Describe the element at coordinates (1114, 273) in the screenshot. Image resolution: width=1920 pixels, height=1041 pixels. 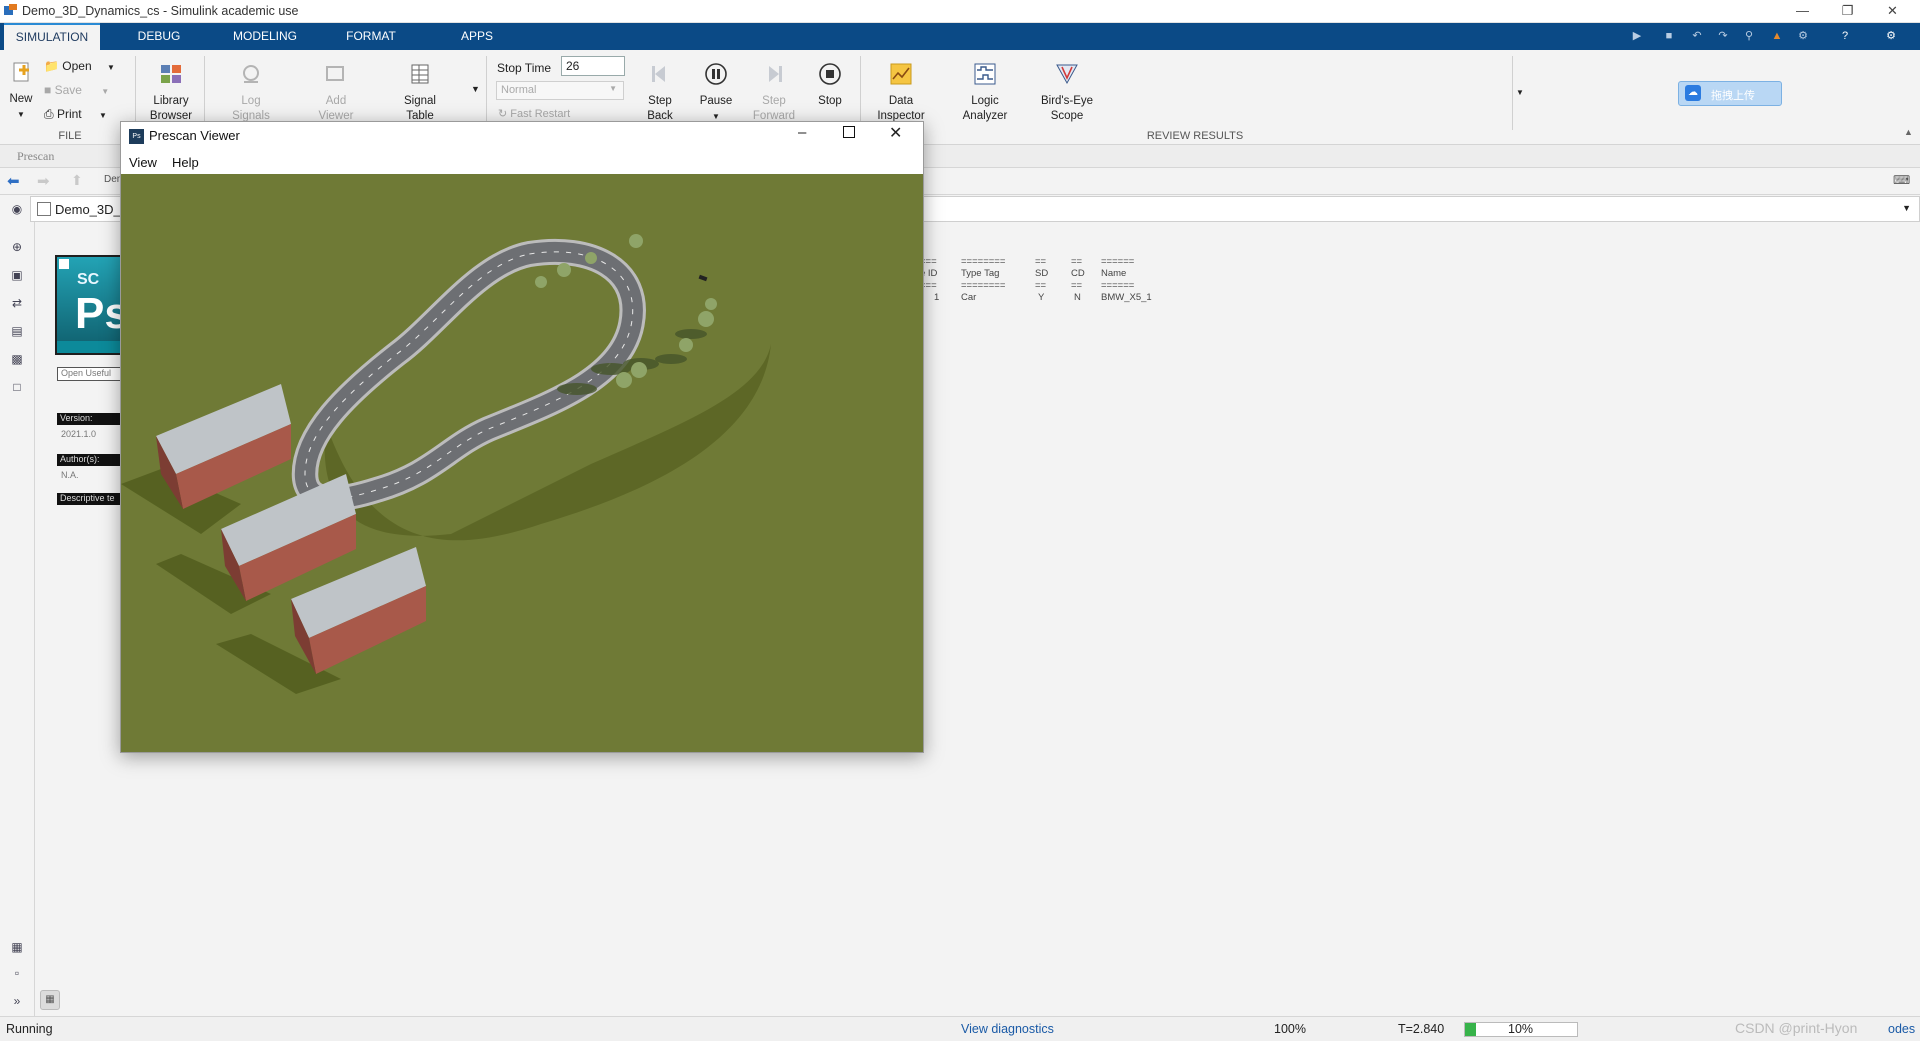
I see `table-header-name: Name` at that location.